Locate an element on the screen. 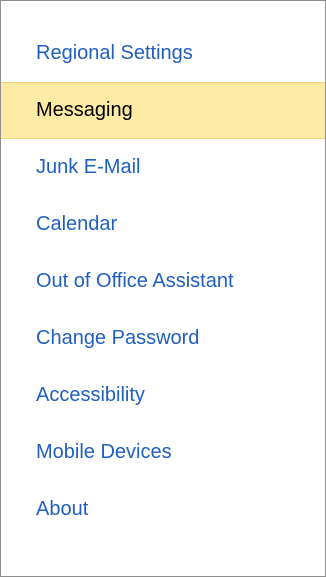 Image resolution: width=326 pixels, height=577 pixels. nav-item-label: Accessibility is located at coordinates (90, 395).